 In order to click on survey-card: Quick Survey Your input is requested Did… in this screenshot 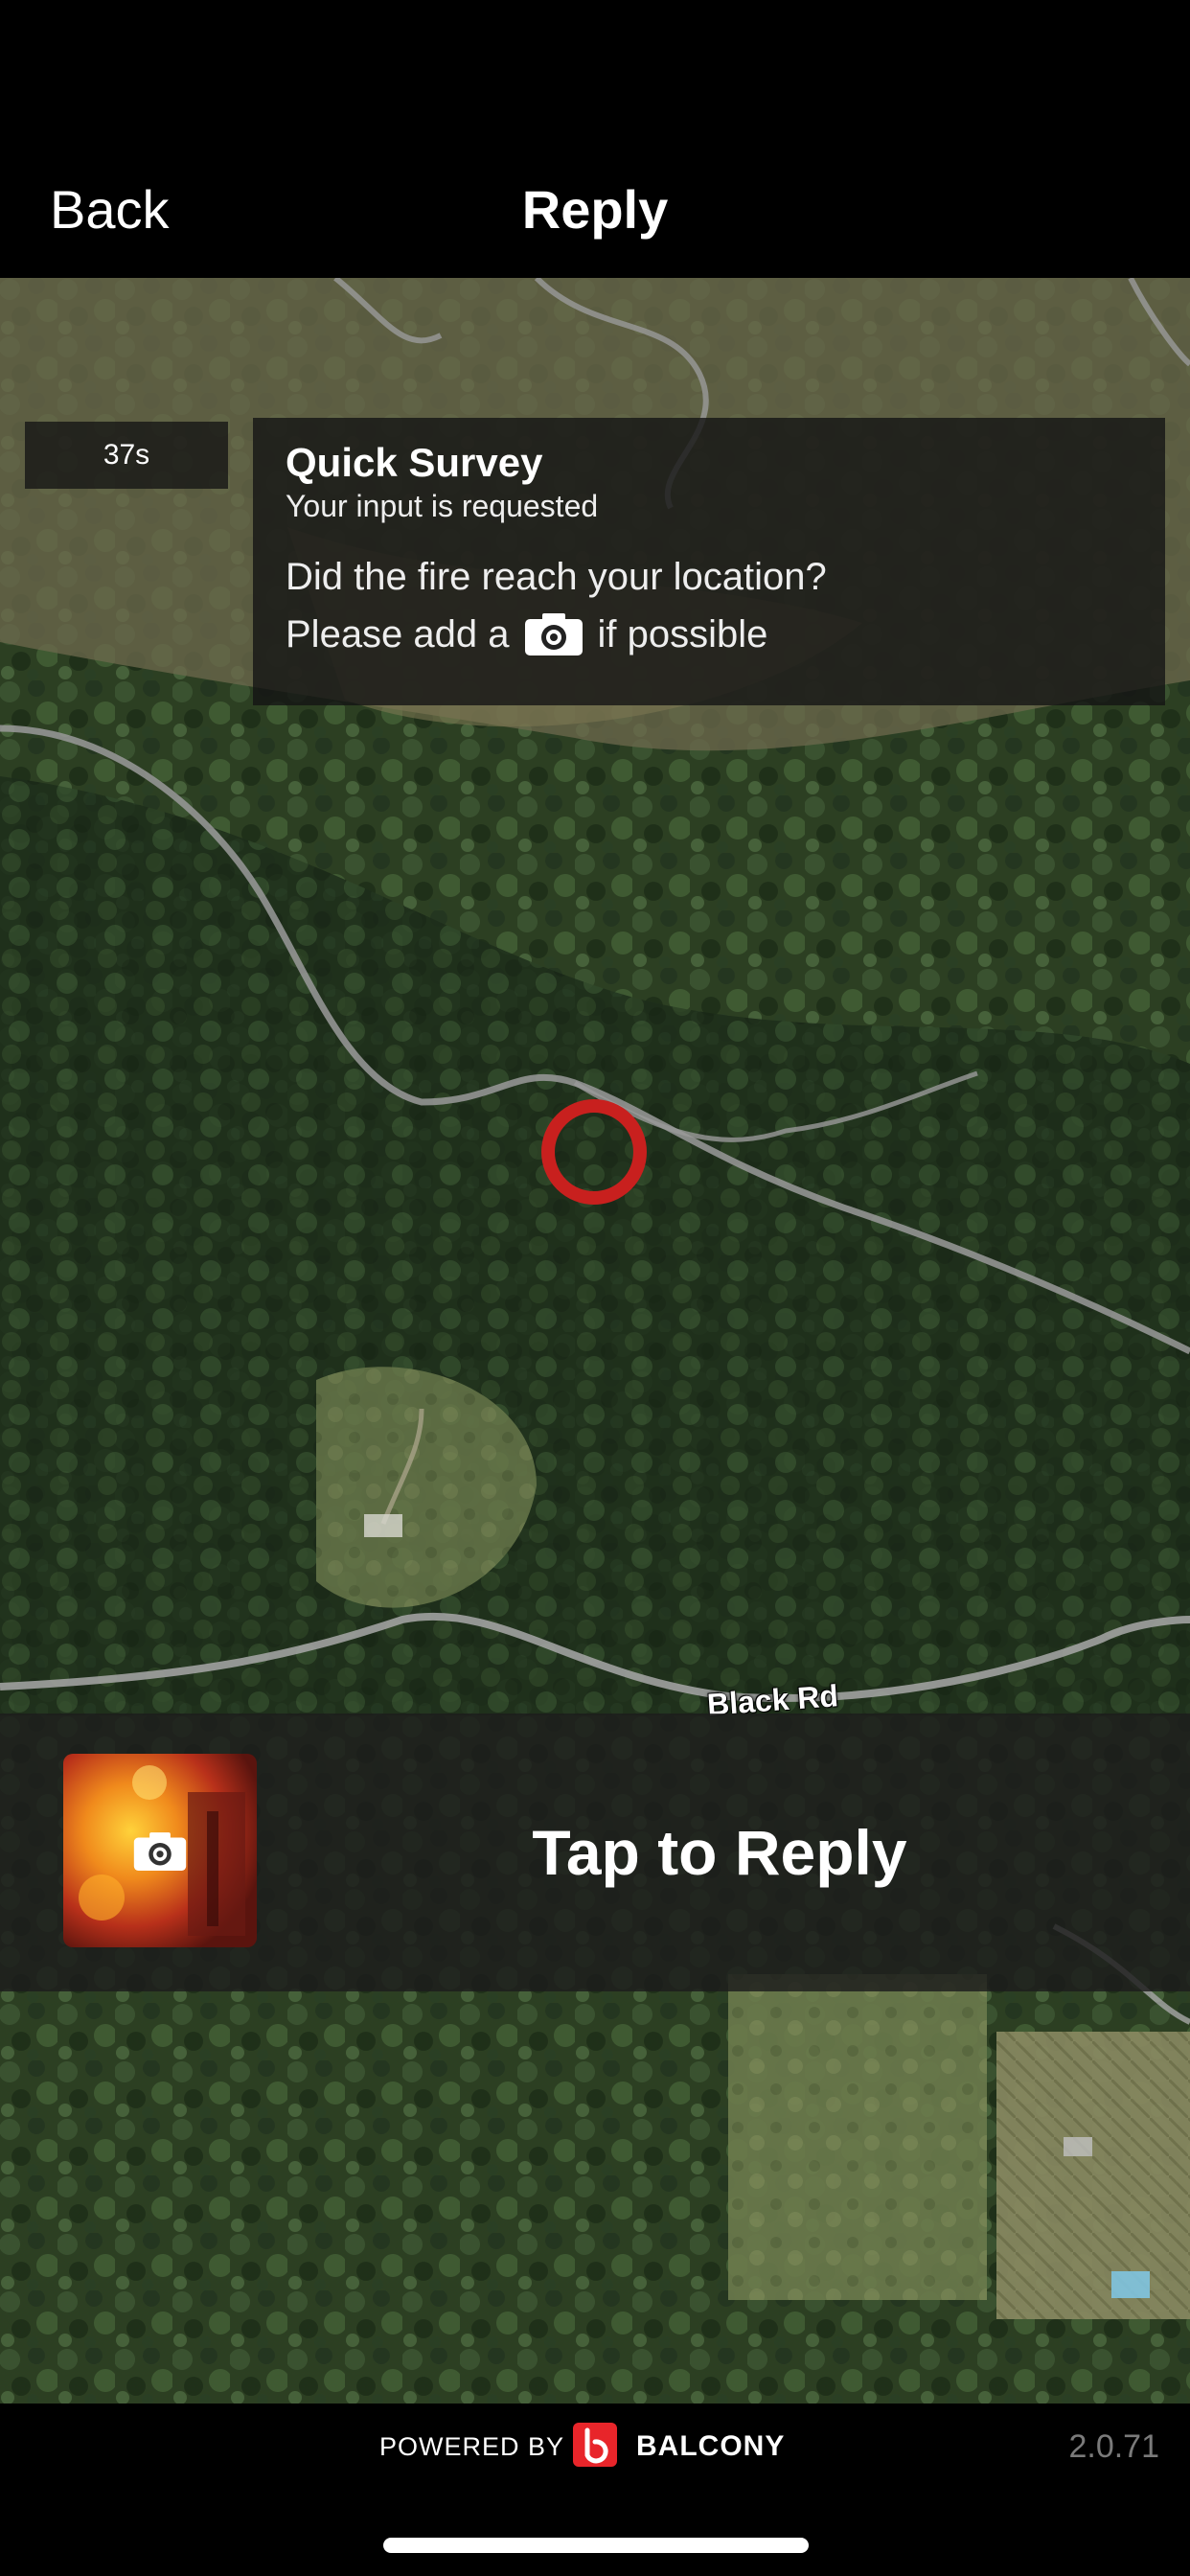, I will do `click(709, 561)`.